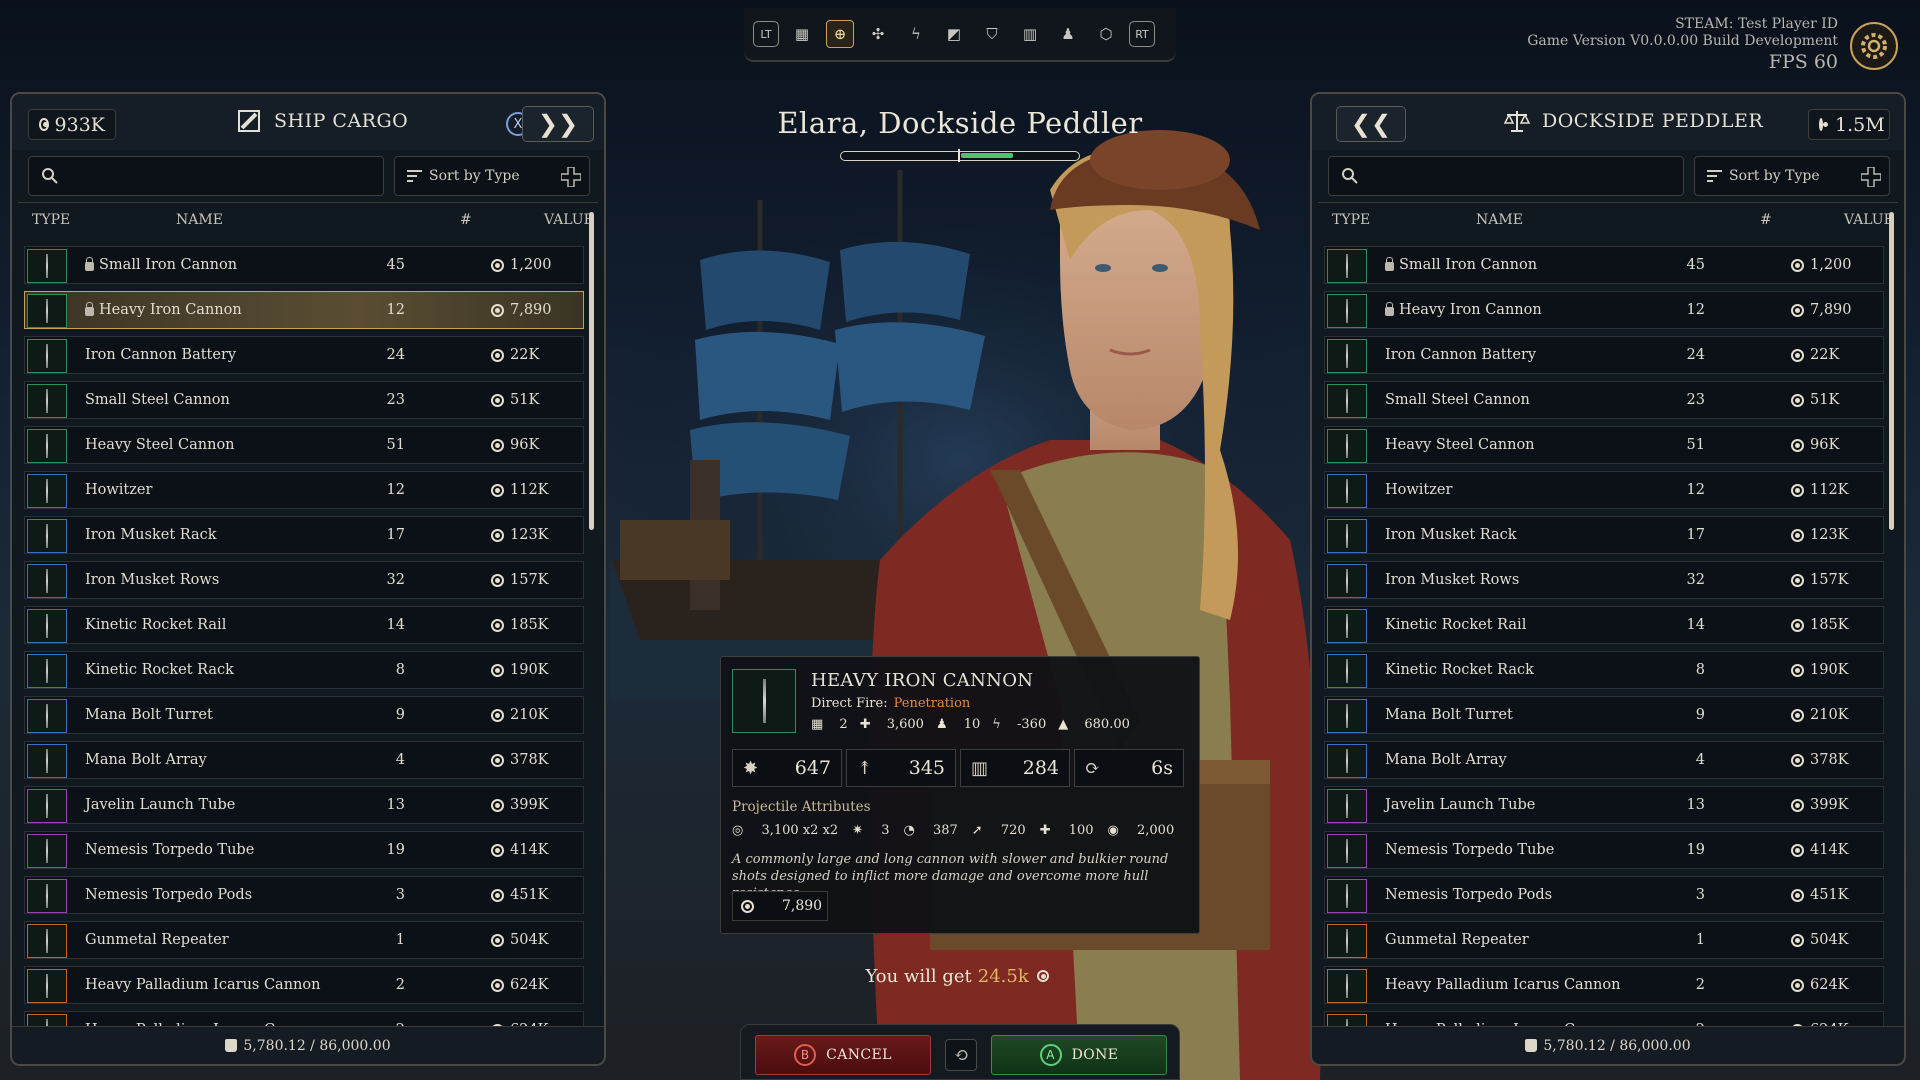 The width and height of the screenshot is (1920, 1080). What do you see at coordinates (840, 34) in the screenshot?
I see `tab-weapons: ⊕` at bounding box center [840, 34].